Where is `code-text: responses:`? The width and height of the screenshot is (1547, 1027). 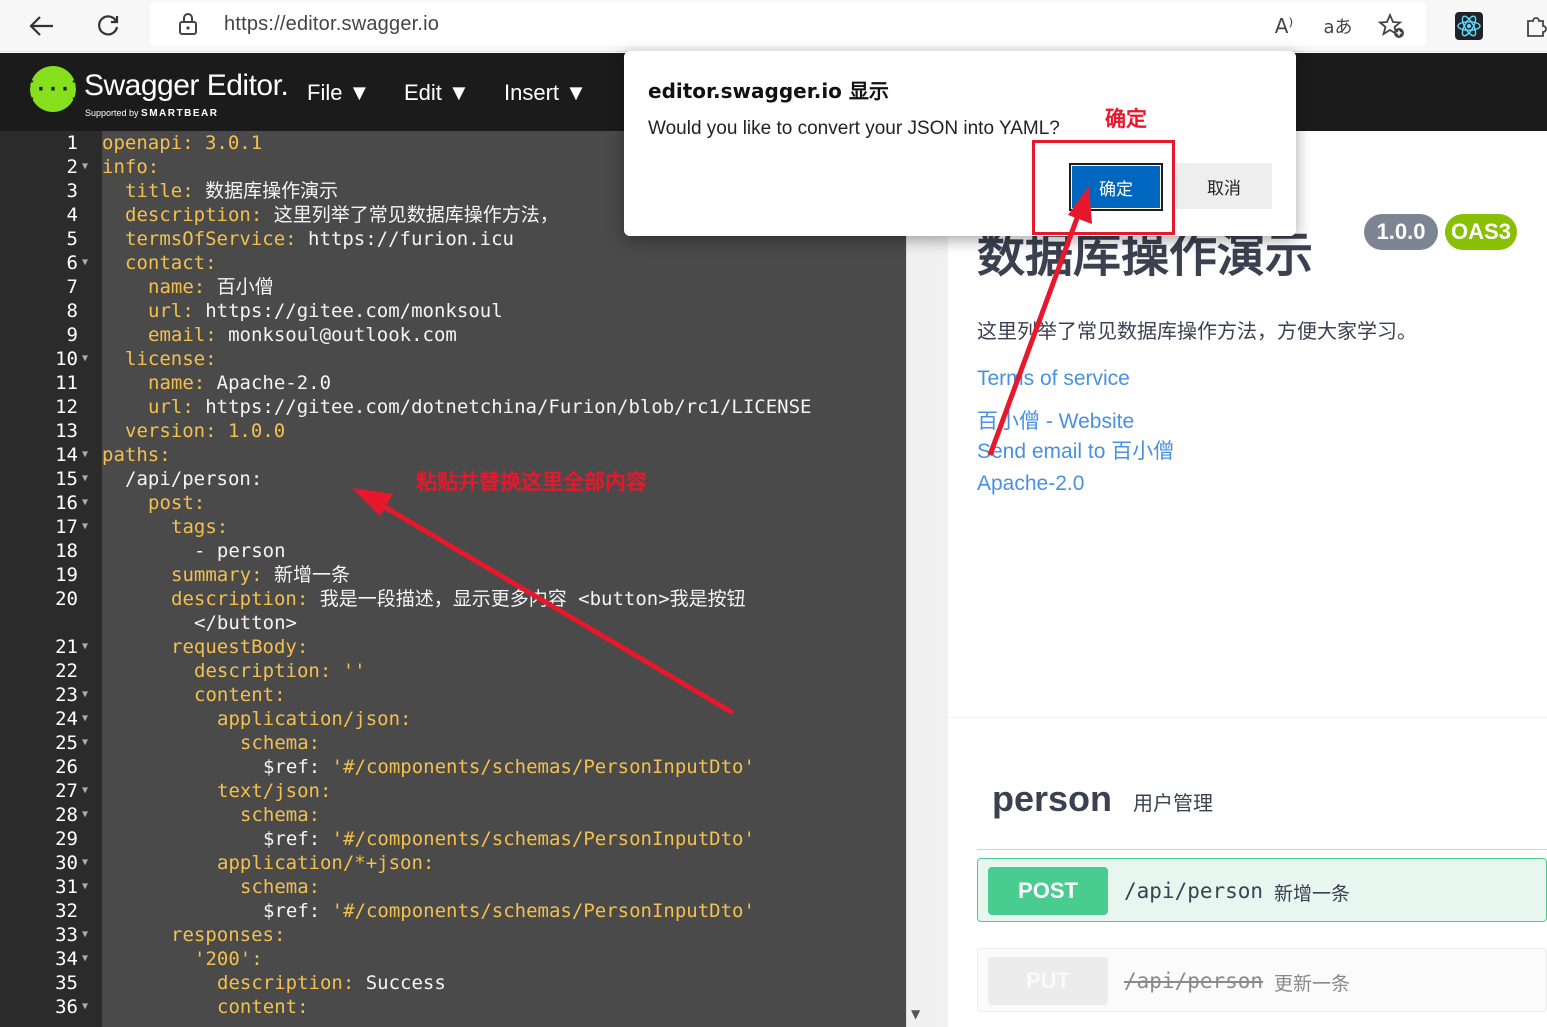
code-text: responses: is located at coordinates (228, 935).